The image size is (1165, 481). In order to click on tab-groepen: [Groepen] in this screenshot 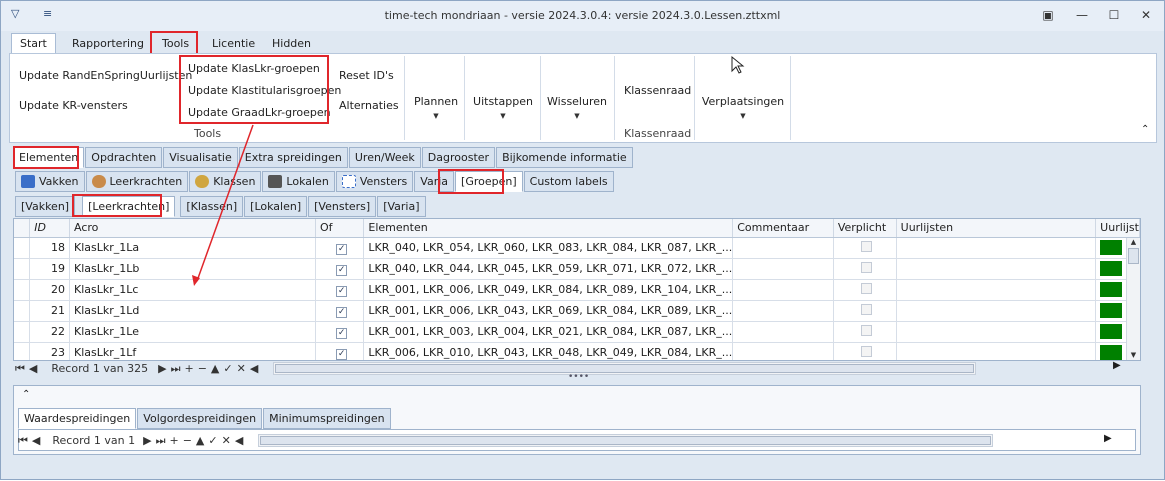, I will do `click(489, 181)`.